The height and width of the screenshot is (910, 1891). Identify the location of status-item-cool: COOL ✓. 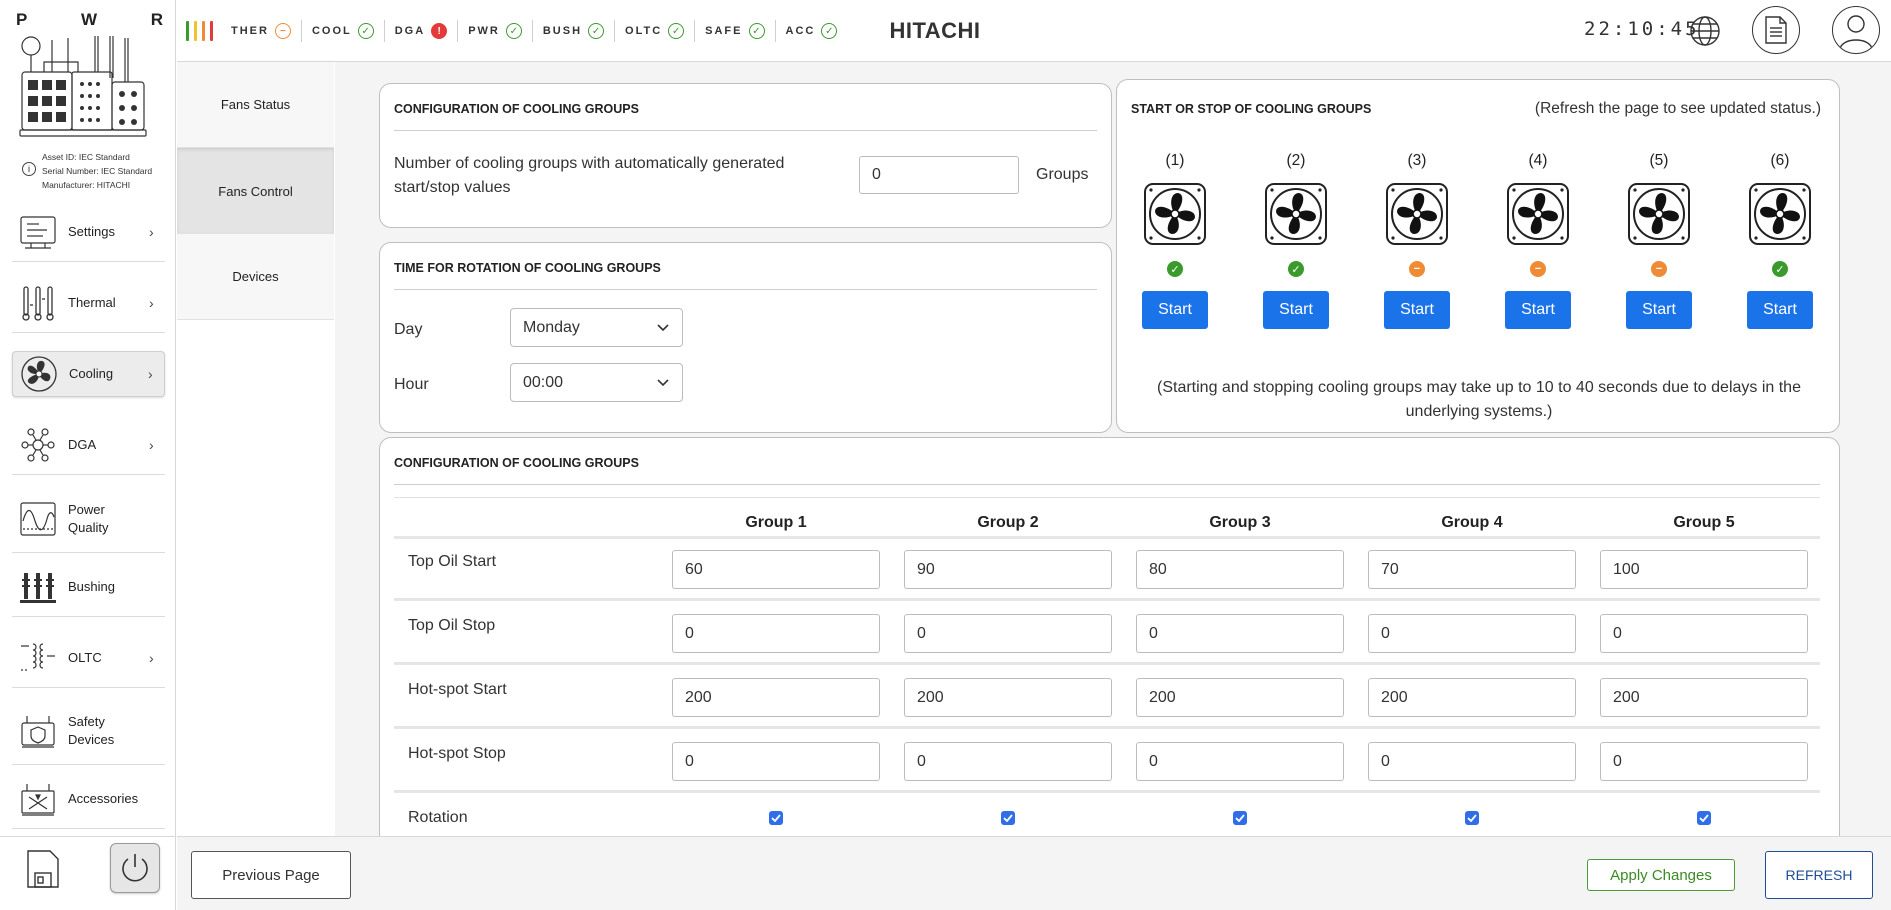
(342, 31).